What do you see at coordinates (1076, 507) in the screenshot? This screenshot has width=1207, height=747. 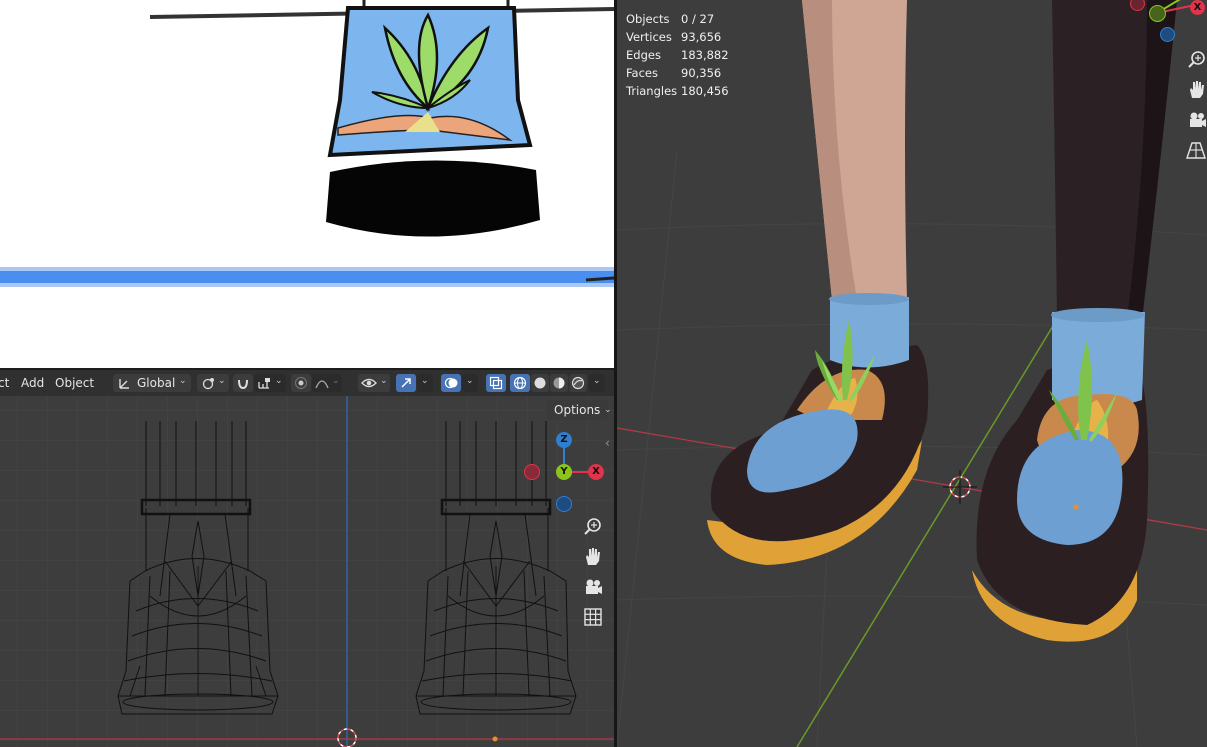 I see `origin-dot-right` at bounding box center [1076, 507].